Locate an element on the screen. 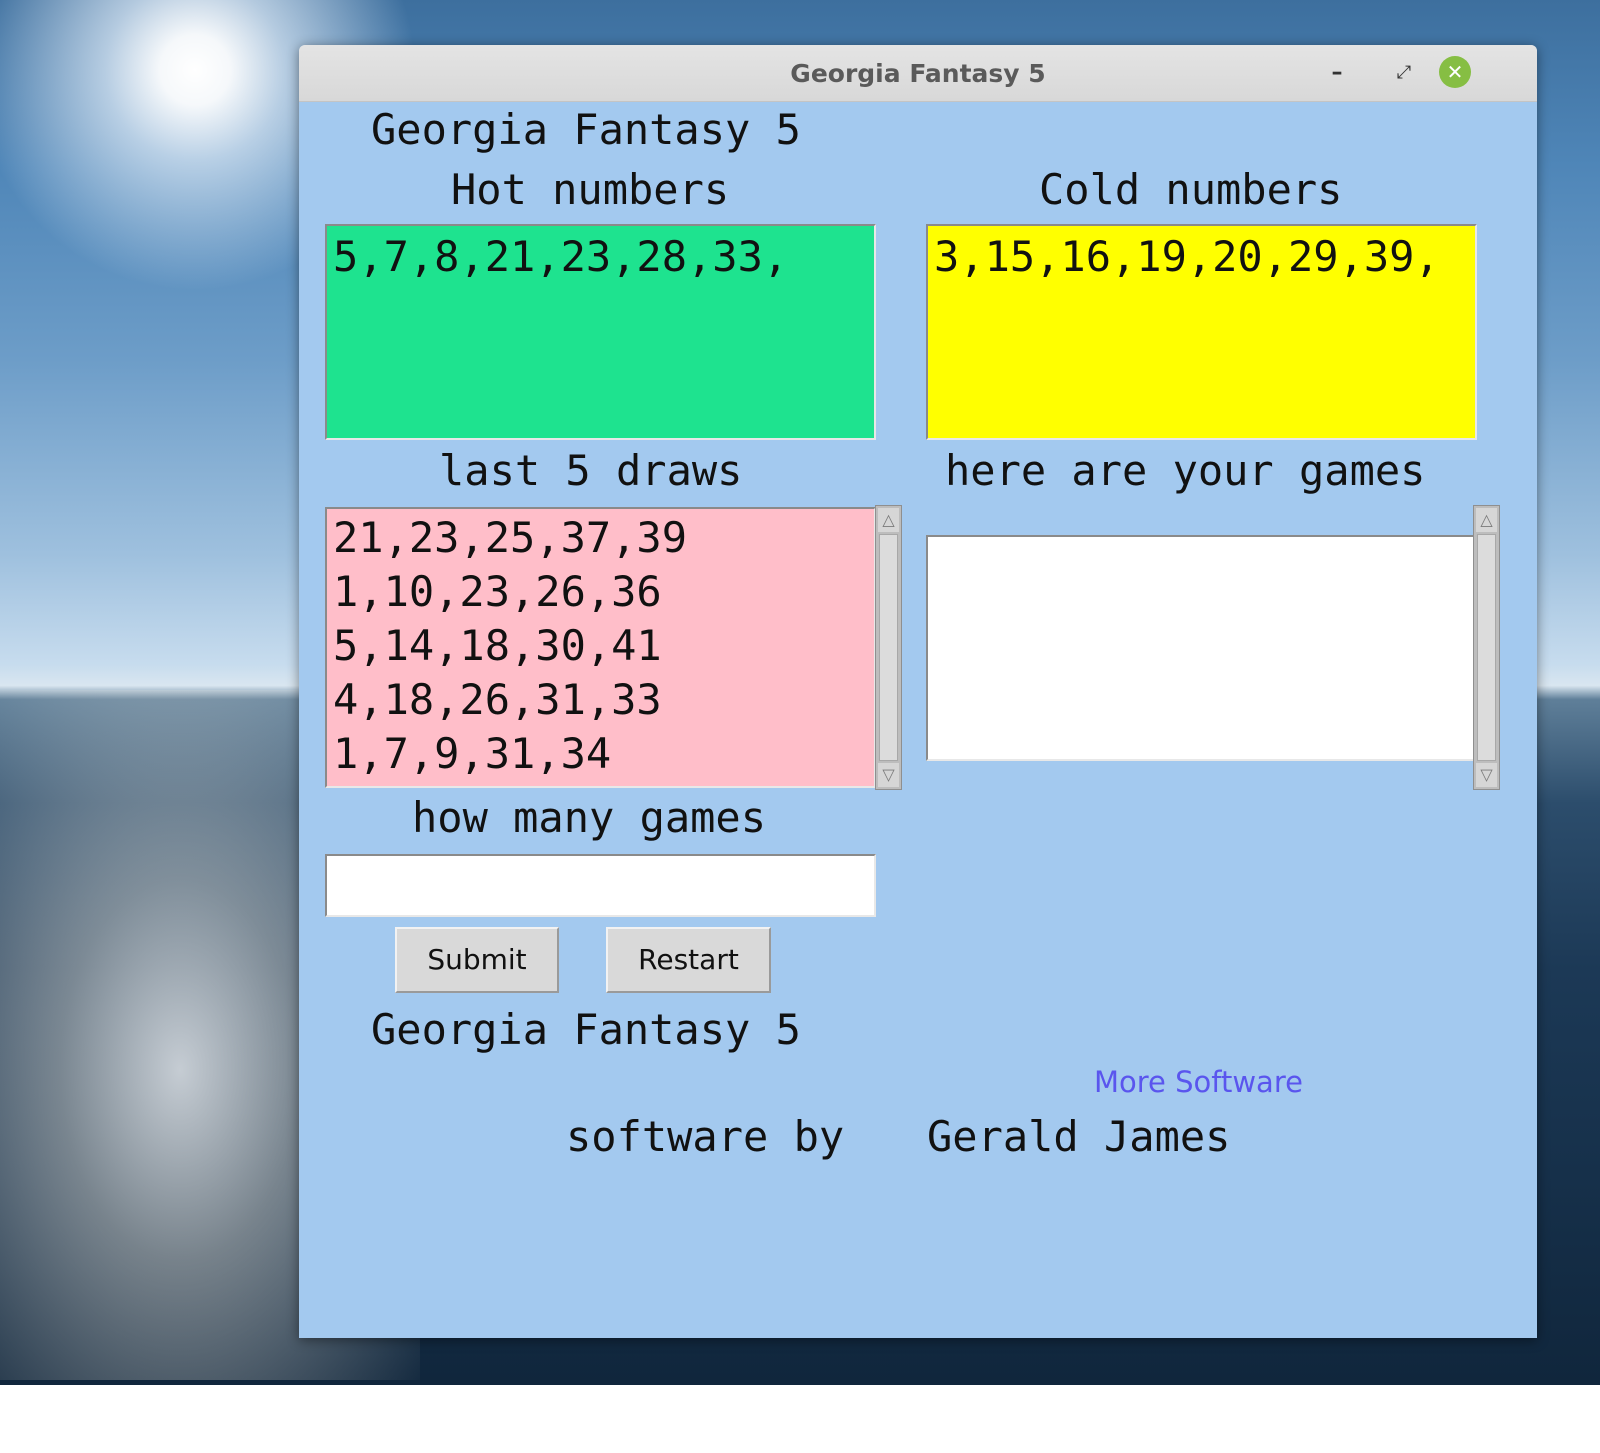 This screenshot has width=1600, height=1453. close-icon: ✕ is located at coordinates (1455, 72).